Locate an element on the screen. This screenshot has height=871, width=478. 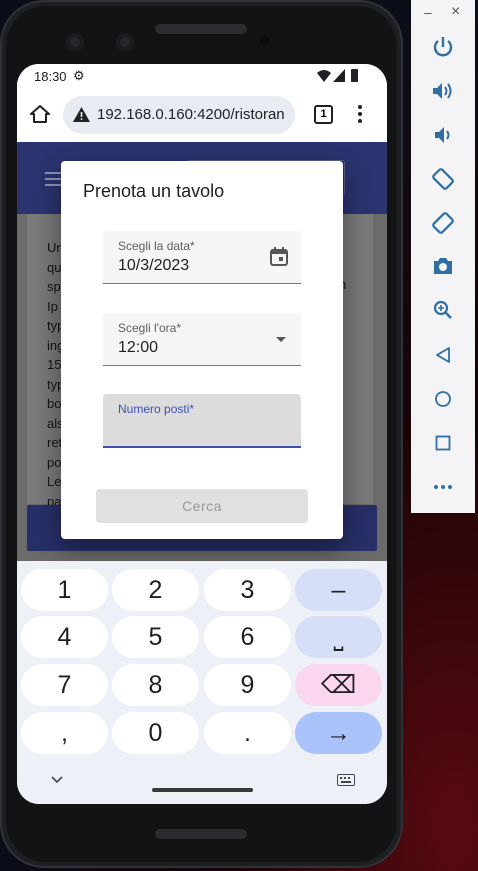
key-period: . is located at coordinates (247, 733).